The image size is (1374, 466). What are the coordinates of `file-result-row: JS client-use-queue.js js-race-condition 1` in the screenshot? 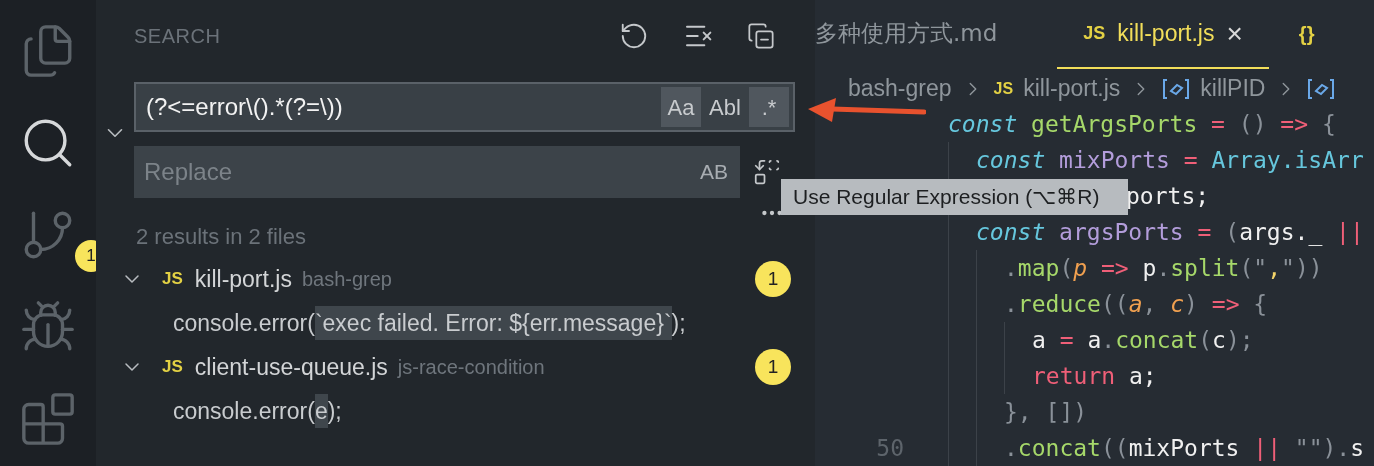 It's located at (455, 367).